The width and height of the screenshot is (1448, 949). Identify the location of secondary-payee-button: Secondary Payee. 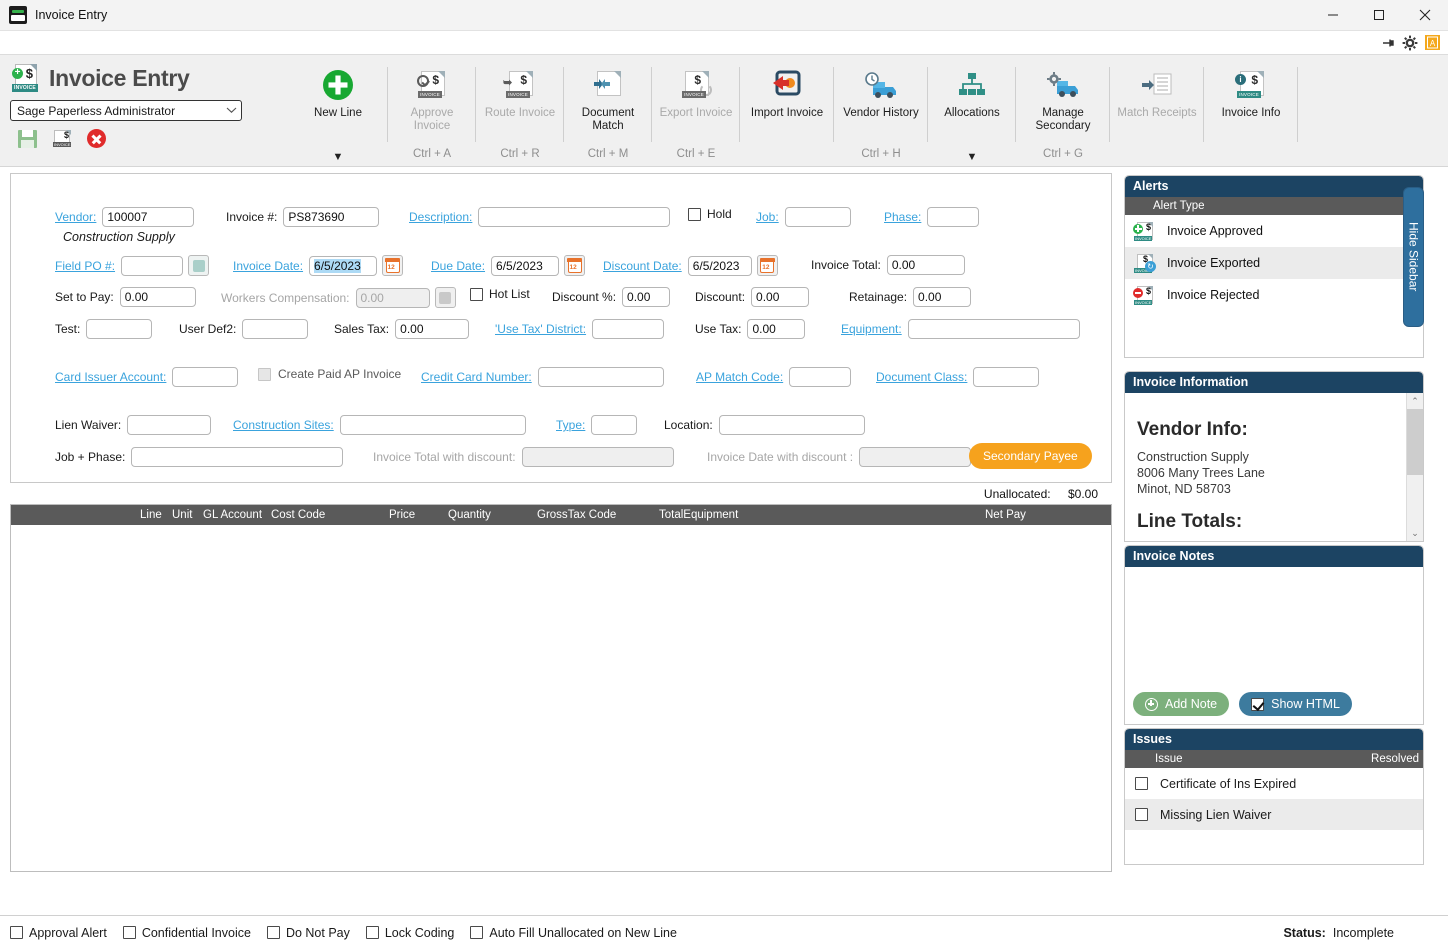
(1030, 456).